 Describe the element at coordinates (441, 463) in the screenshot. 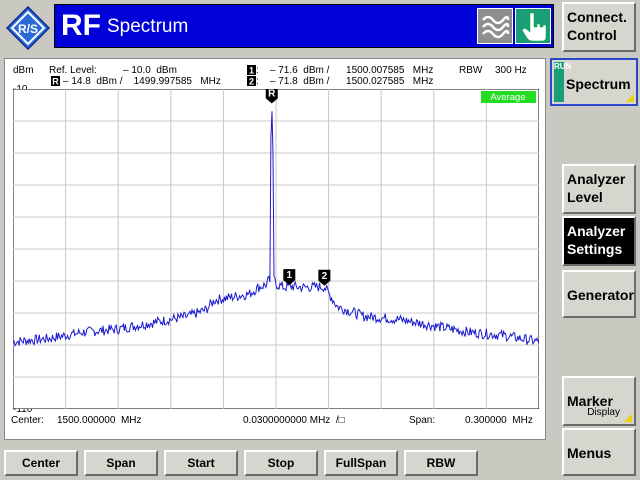

I see `rbw-button: RBW` at that location.